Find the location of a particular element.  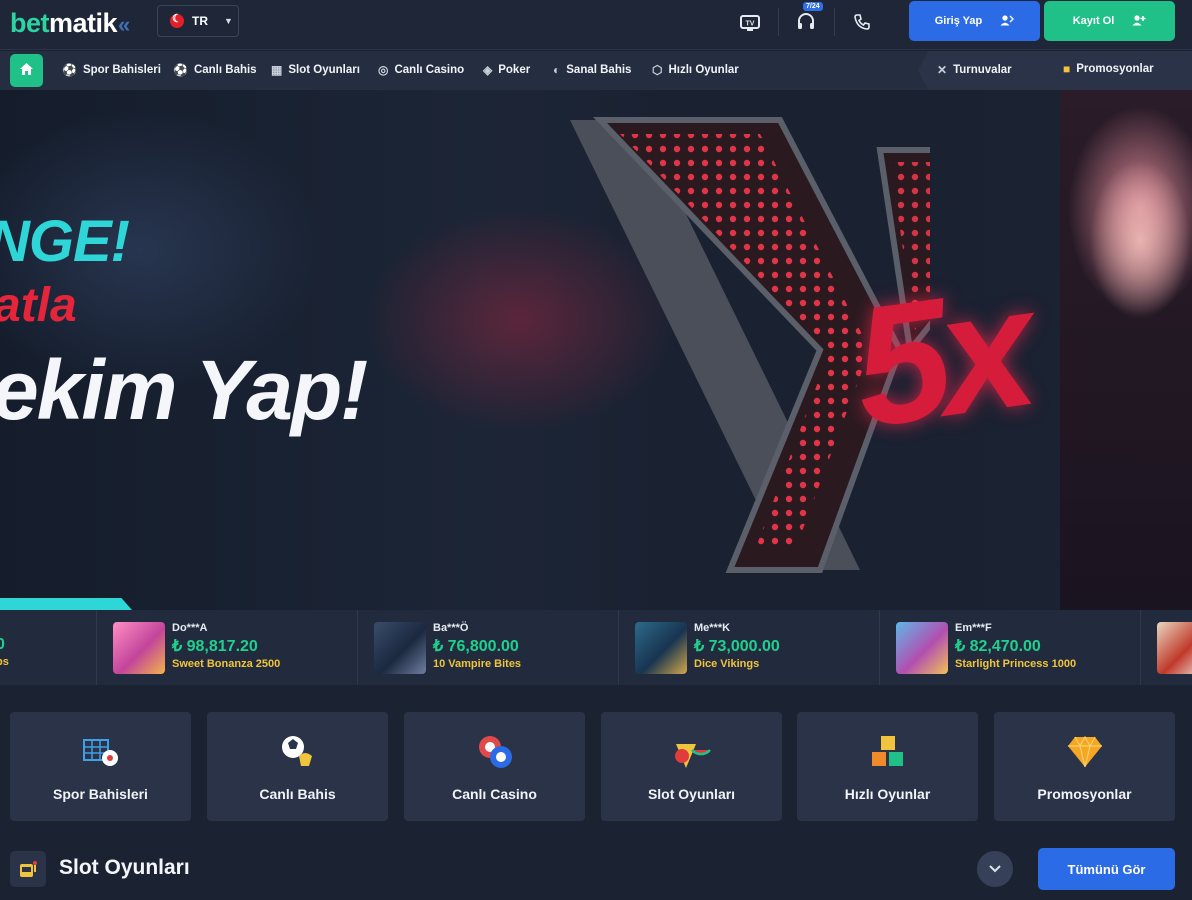

slot-machine-icon: ▦ is located at coordinates (277, 70).